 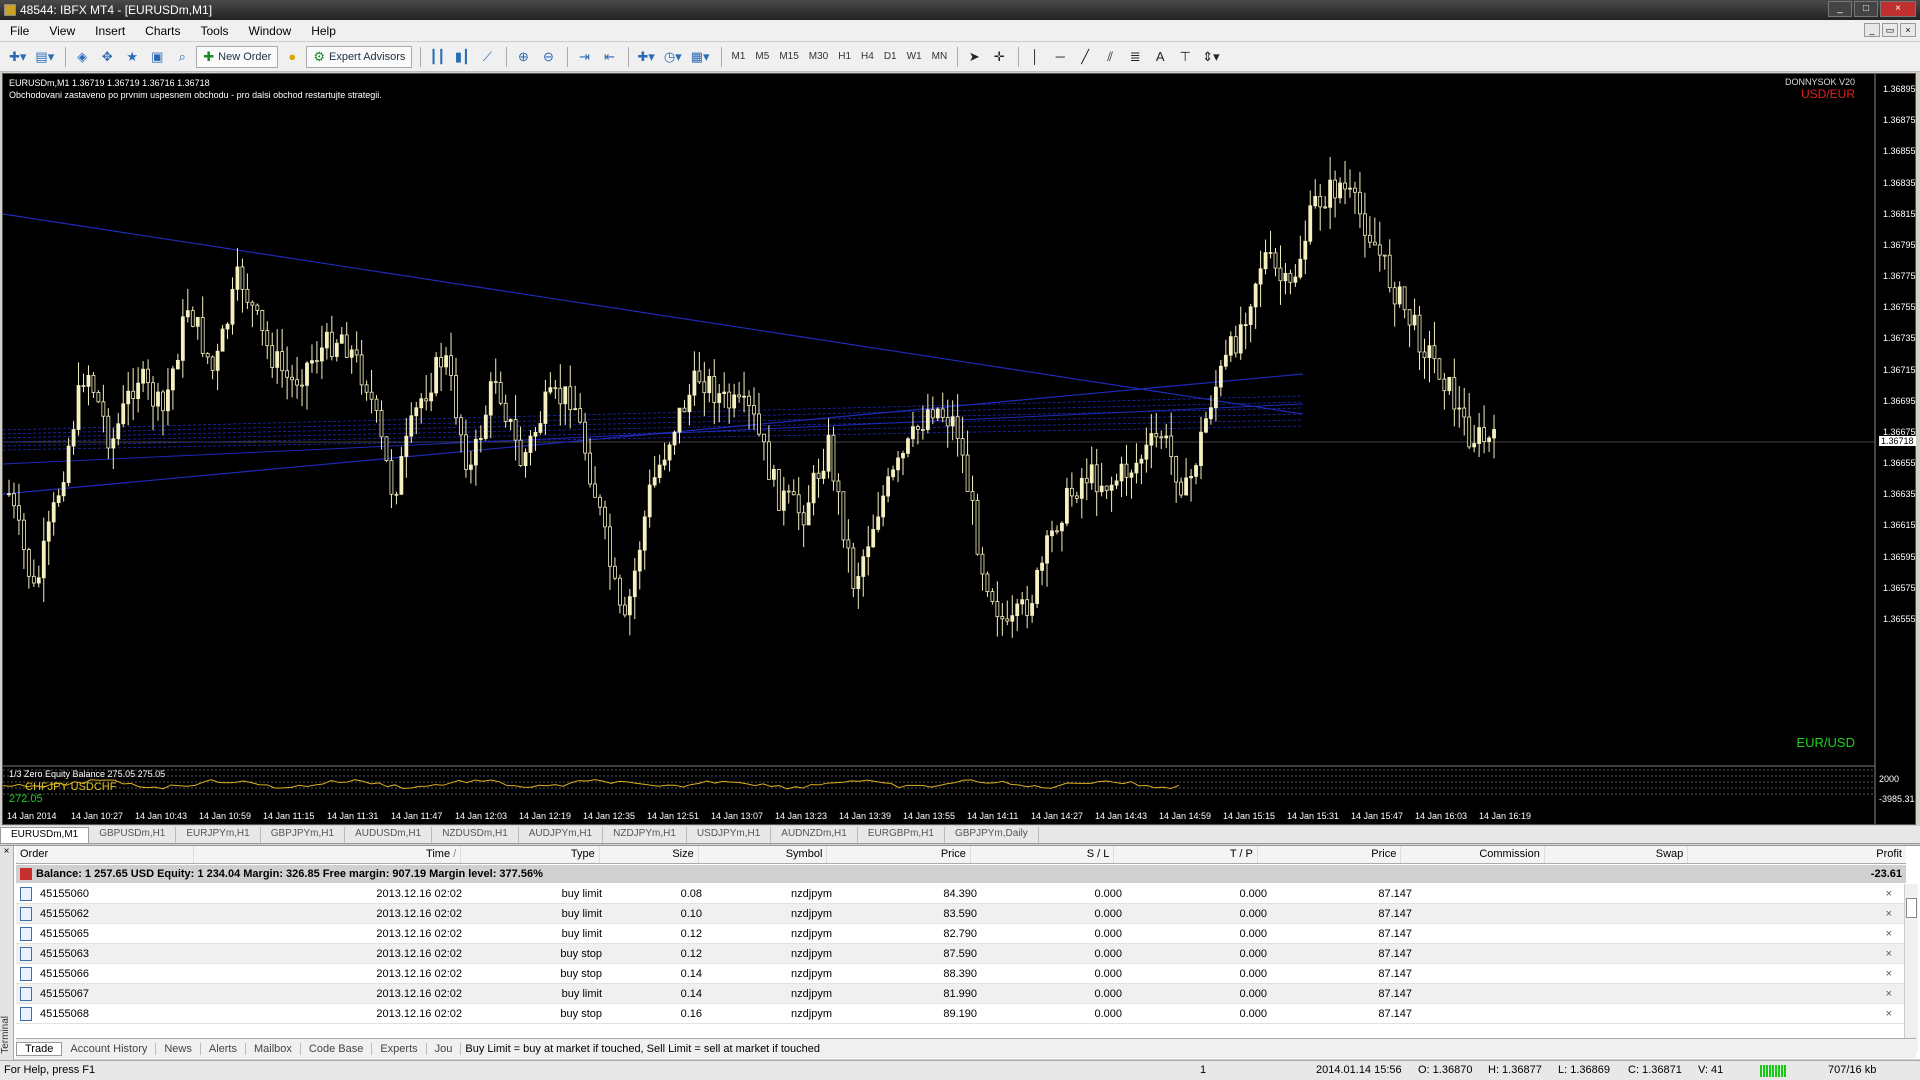 I want to click on vertical-line-button: │, so click(x=1035, y=57).